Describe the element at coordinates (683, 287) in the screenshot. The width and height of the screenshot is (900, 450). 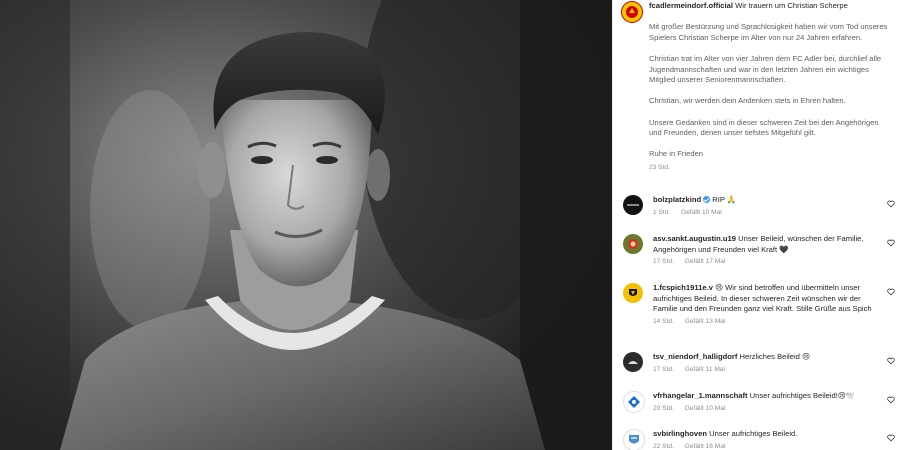
I see `commenter-username: 1.fcspich1911e.v` at that location.